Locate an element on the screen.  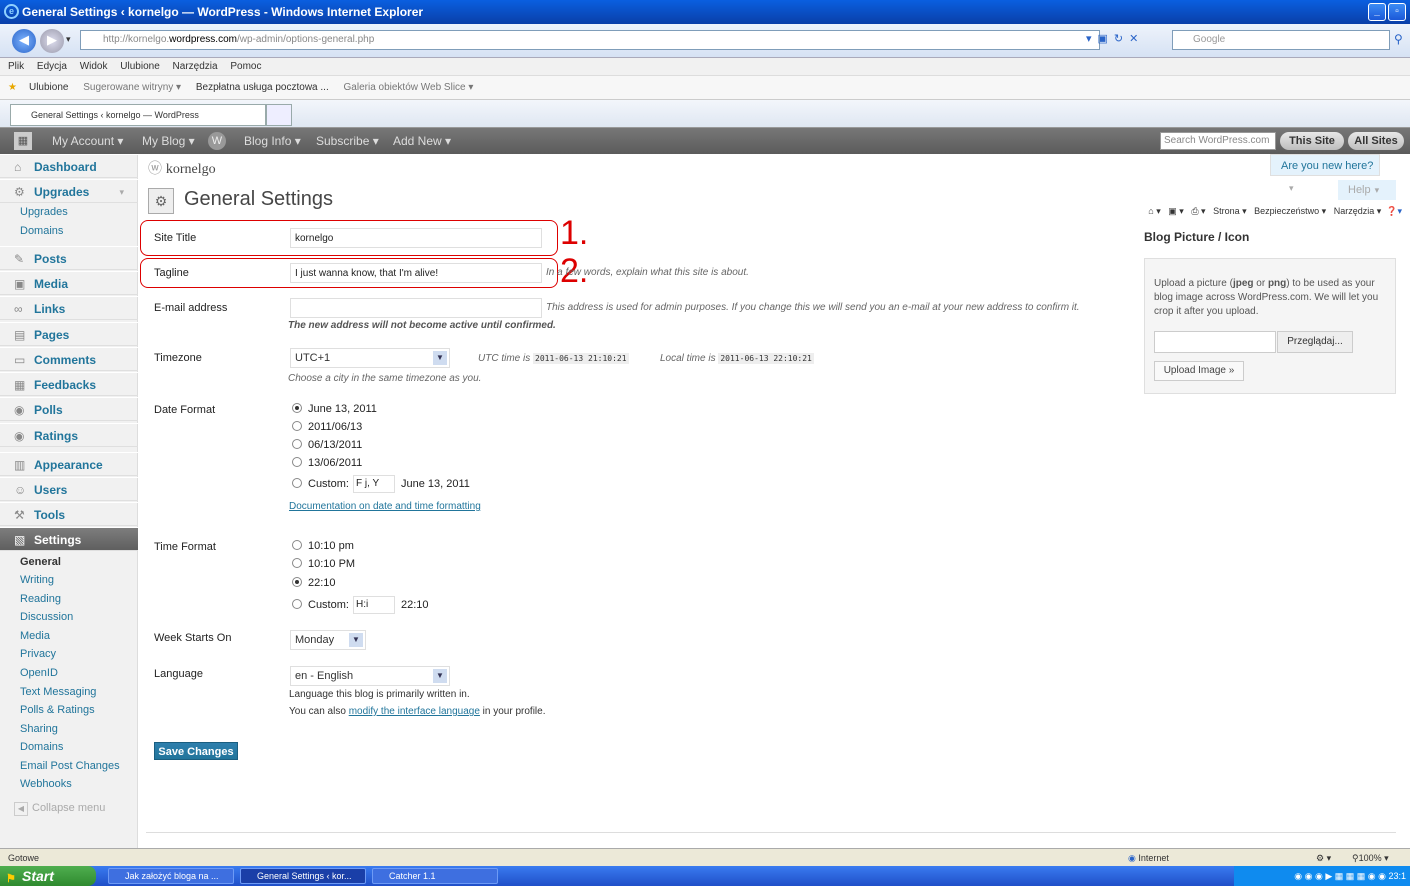
sidebar-item-media: ▣ Media is located at coordinates (69, 283).